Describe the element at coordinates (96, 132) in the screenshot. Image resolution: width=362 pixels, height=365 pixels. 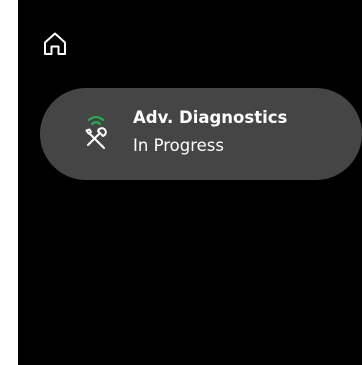
I see `tools-wireless-icon` at that location.